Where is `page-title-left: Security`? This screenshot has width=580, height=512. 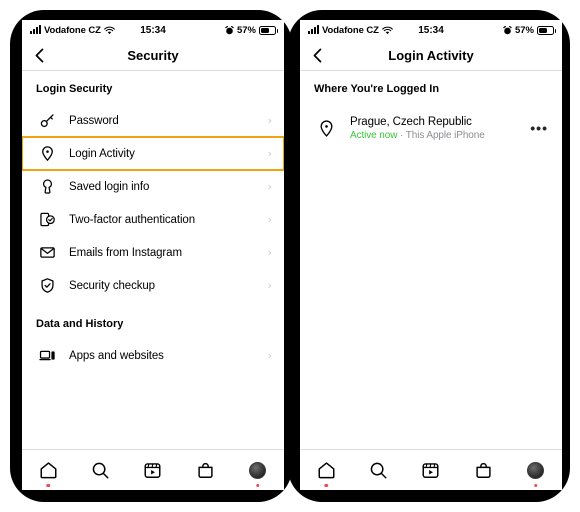 page-title-left: Security is located at coordinates (153, 55).